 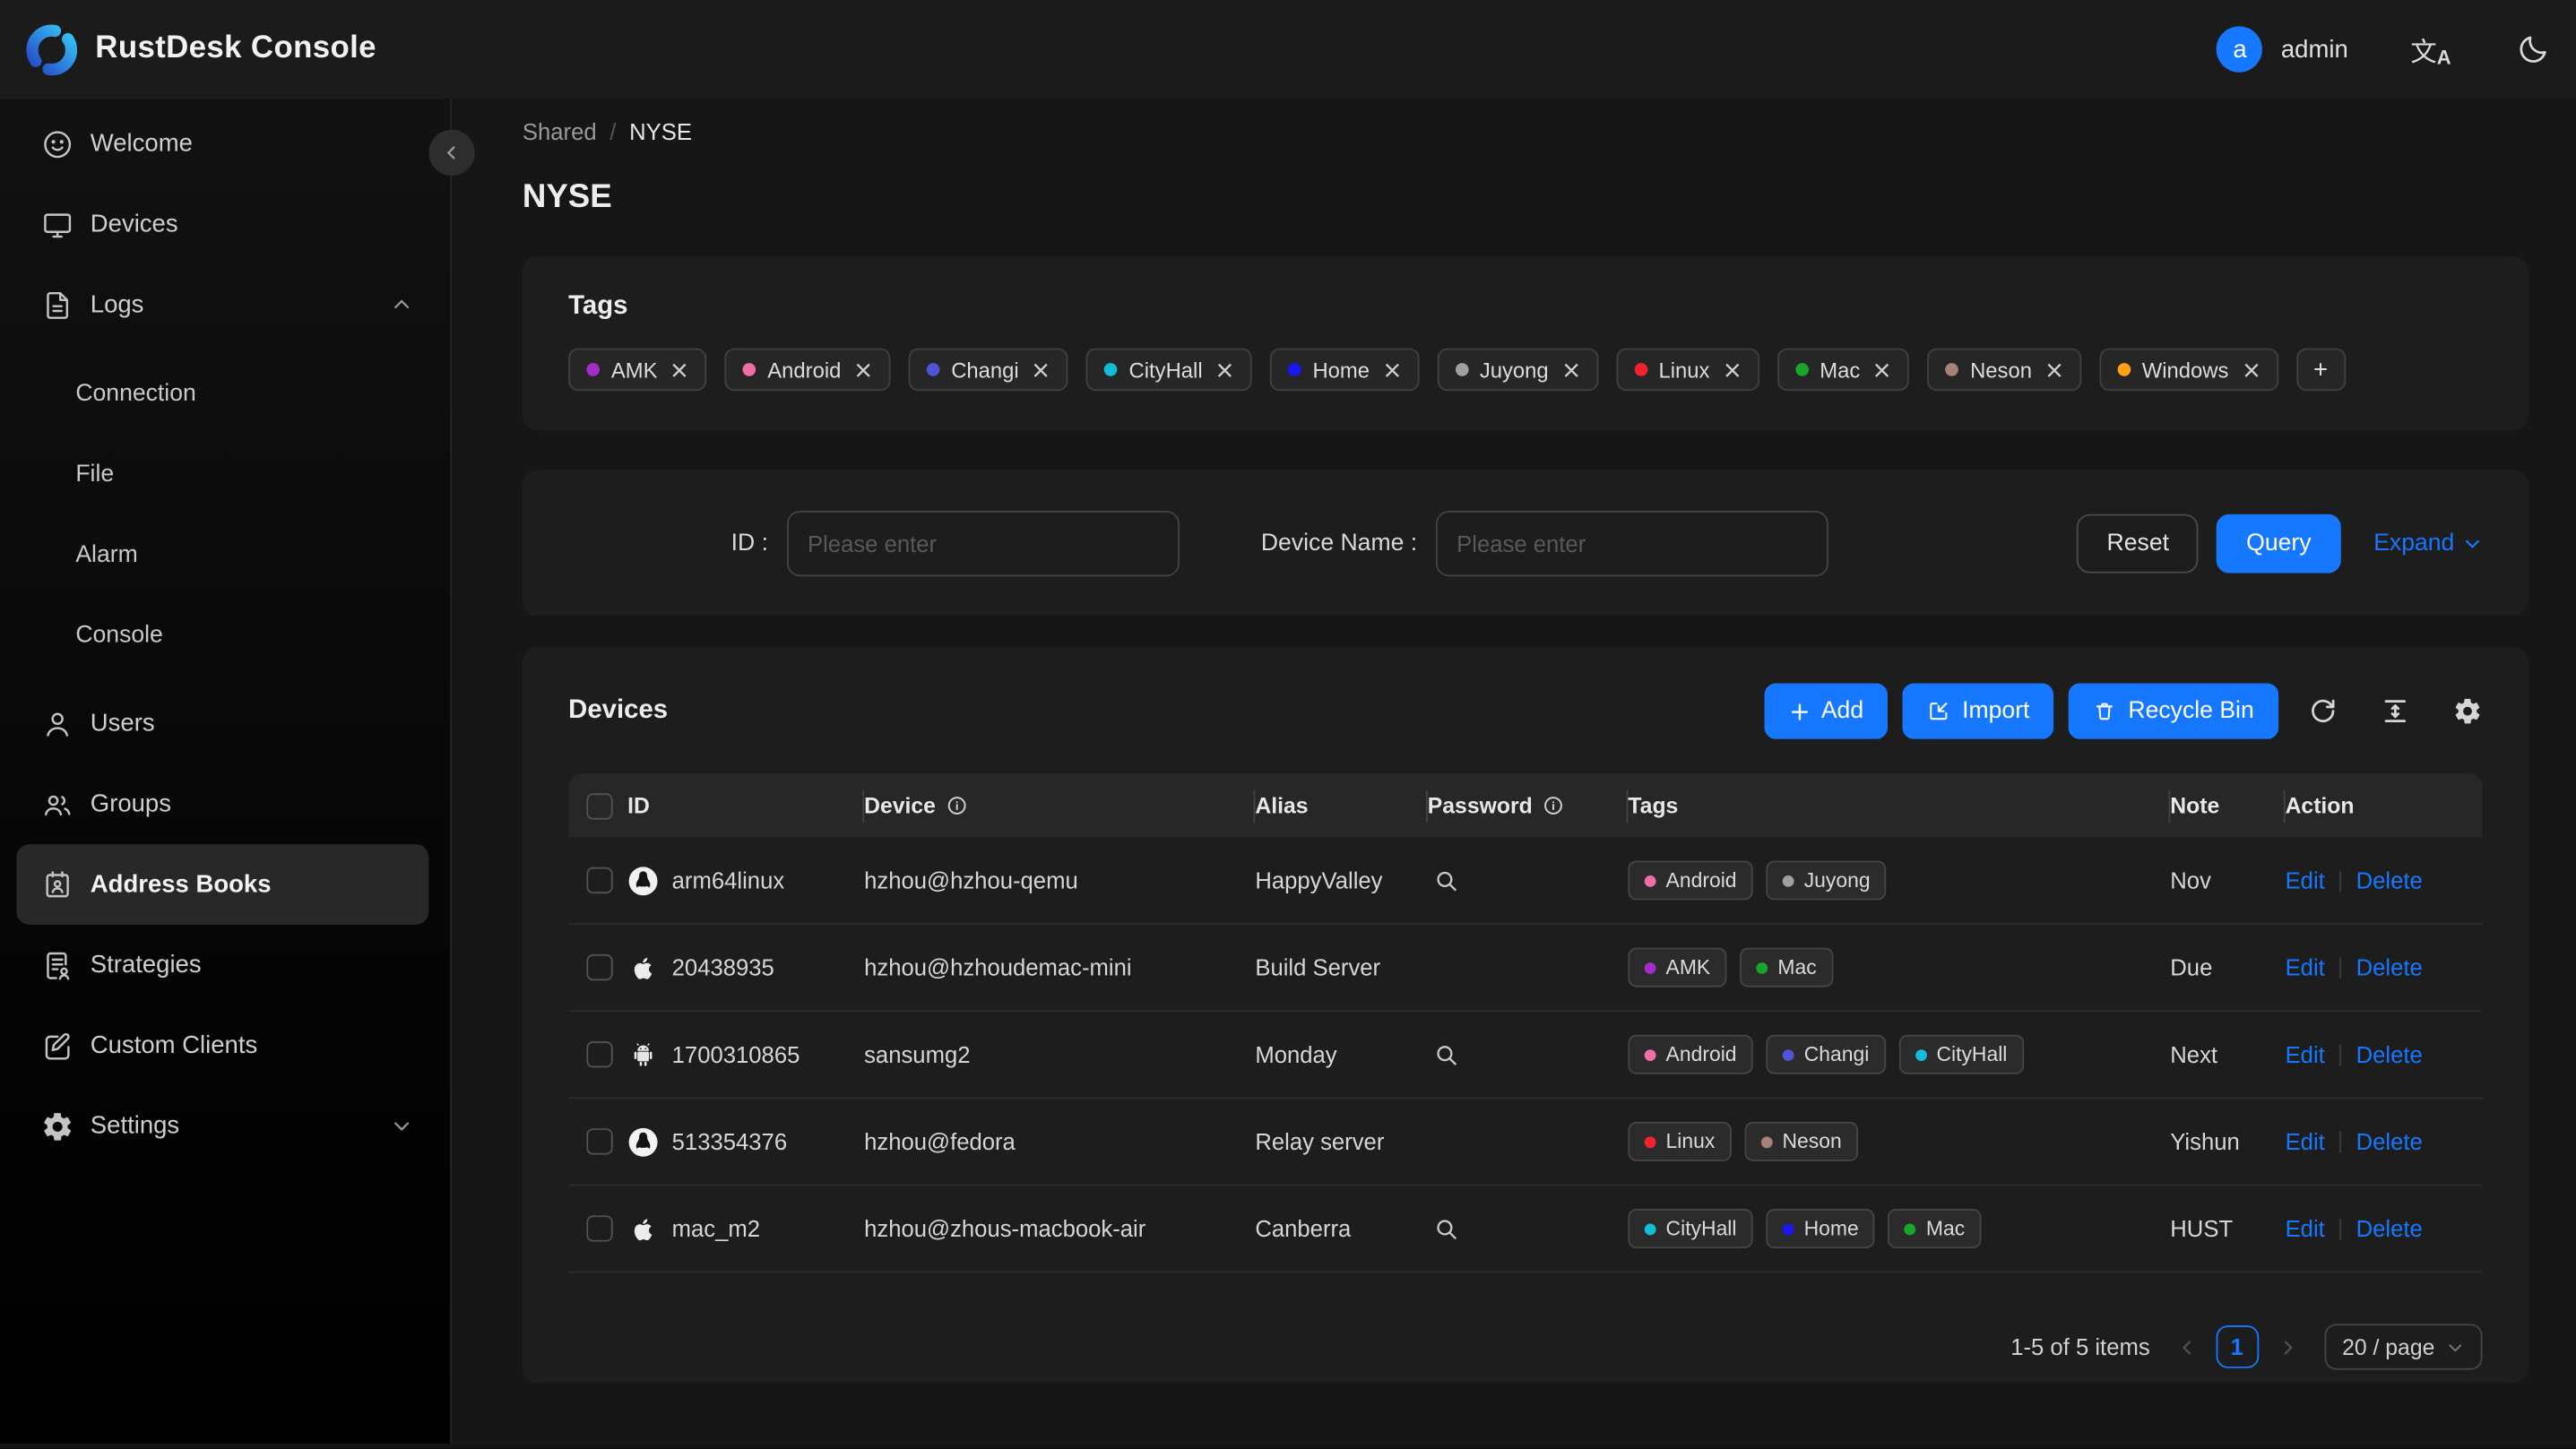 I want to click on sidebar-collapse-button, so click(x=451, y=153).